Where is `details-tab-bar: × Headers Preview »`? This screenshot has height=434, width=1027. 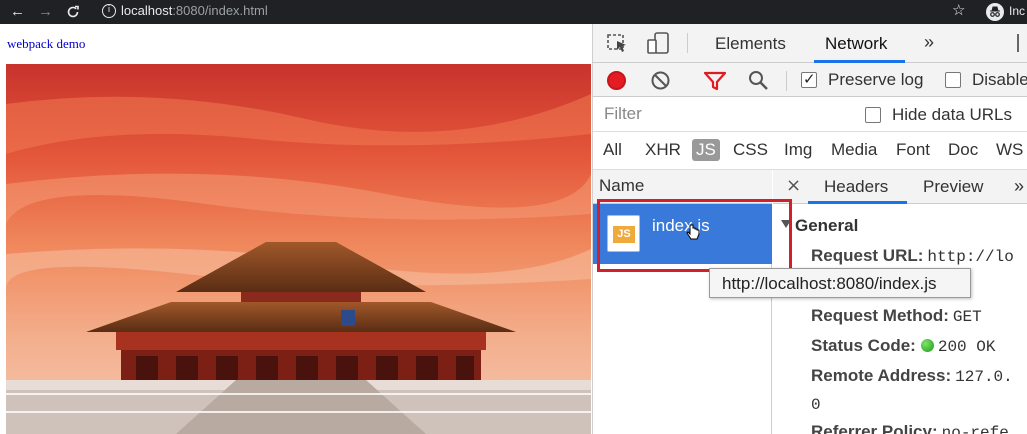 details-tab-bar: × Headers Preview » is located at coordinates (900, 187).